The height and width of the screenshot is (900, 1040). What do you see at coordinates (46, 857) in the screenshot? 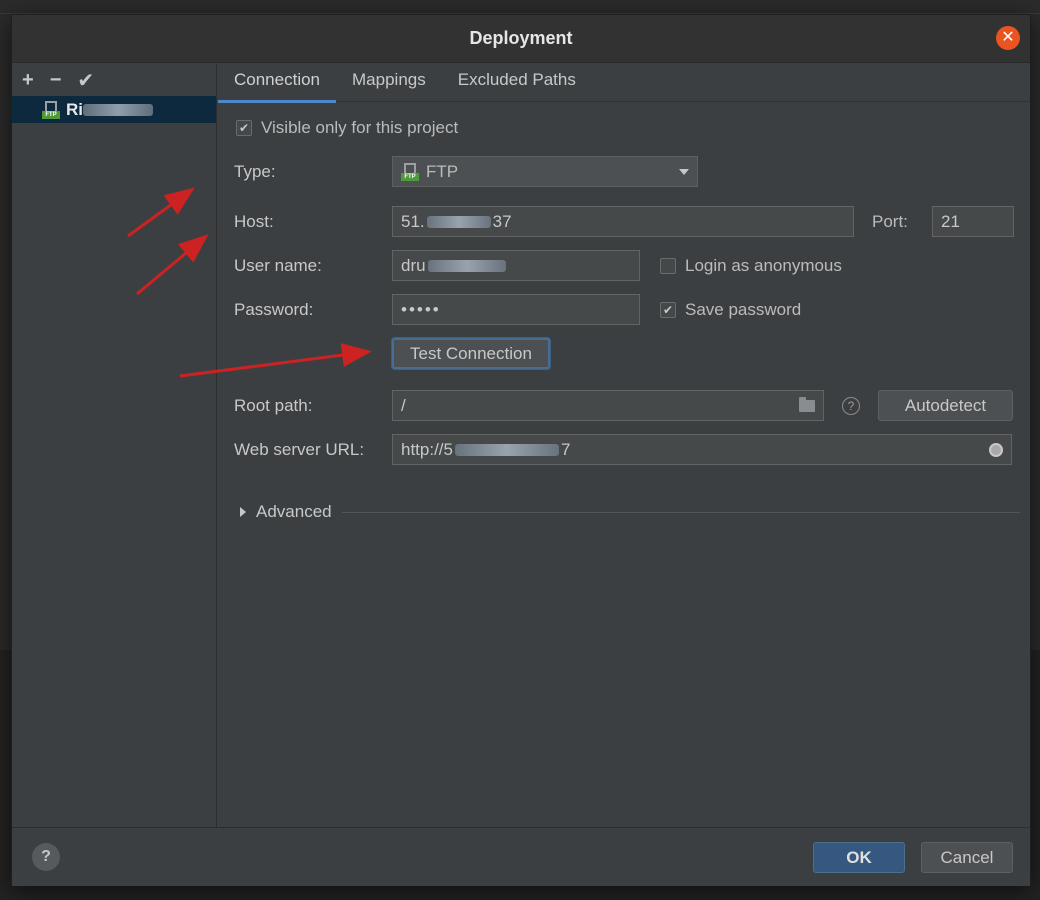
I see `help-button: ?` at bounding box center [46, 857].